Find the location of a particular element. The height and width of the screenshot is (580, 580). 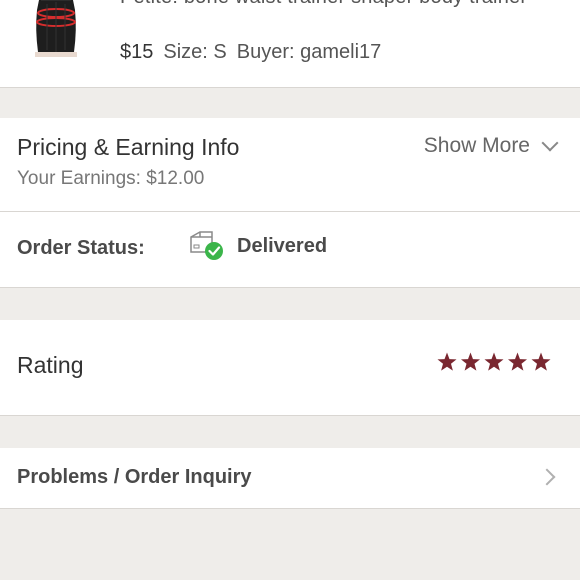

pricing-title: Pricing & Earning Info is located at coordinates (128, 147).